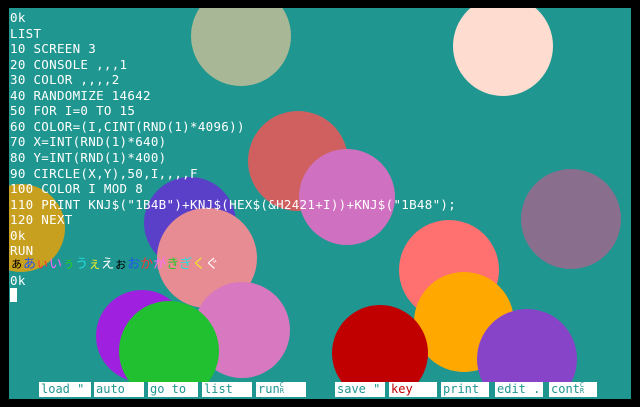 The height and width of the screenshot is (407, 640). Describe the element at coordinates (134, 264) in the screenshot. I see `kana-char: お` at that location.